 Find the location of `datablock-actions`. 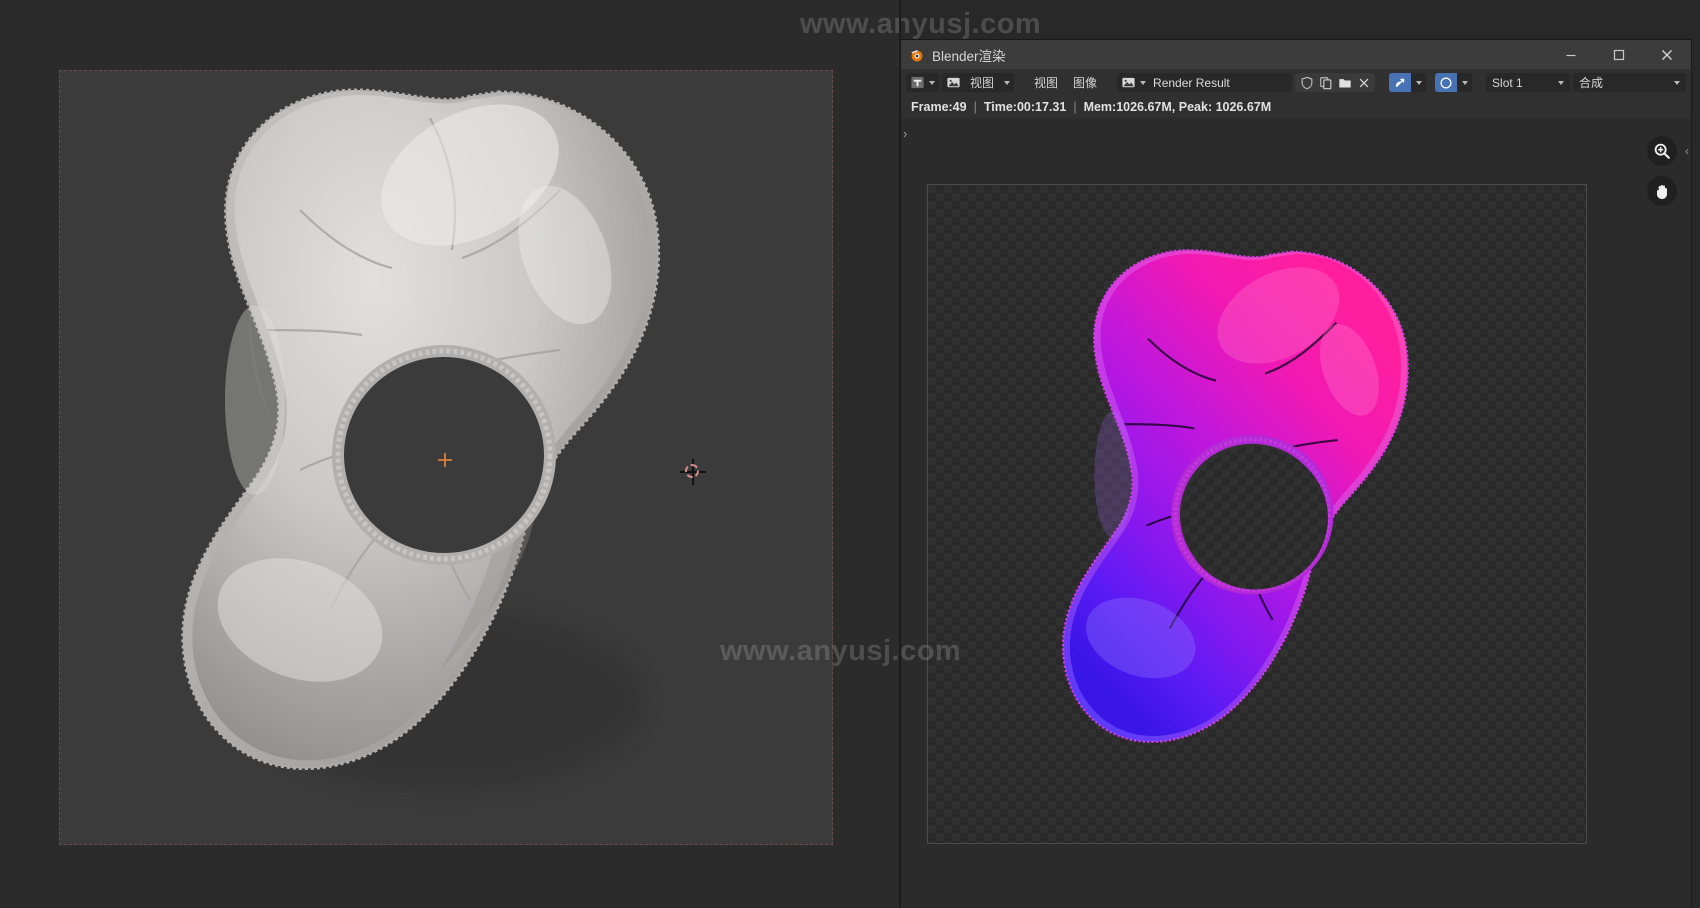

datablock-actions is located at coordinates (1335, 82).